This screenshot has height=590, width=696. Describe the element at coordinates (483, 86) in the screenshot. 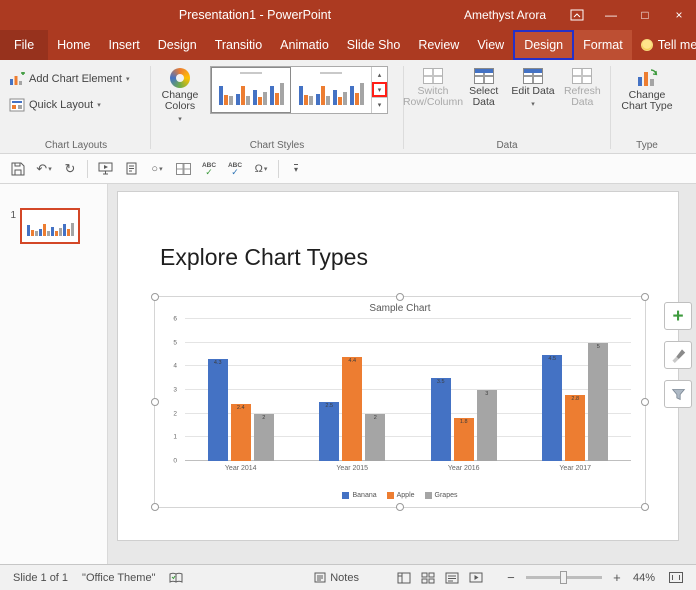

I see `select-data-button: Select Data` at that location.